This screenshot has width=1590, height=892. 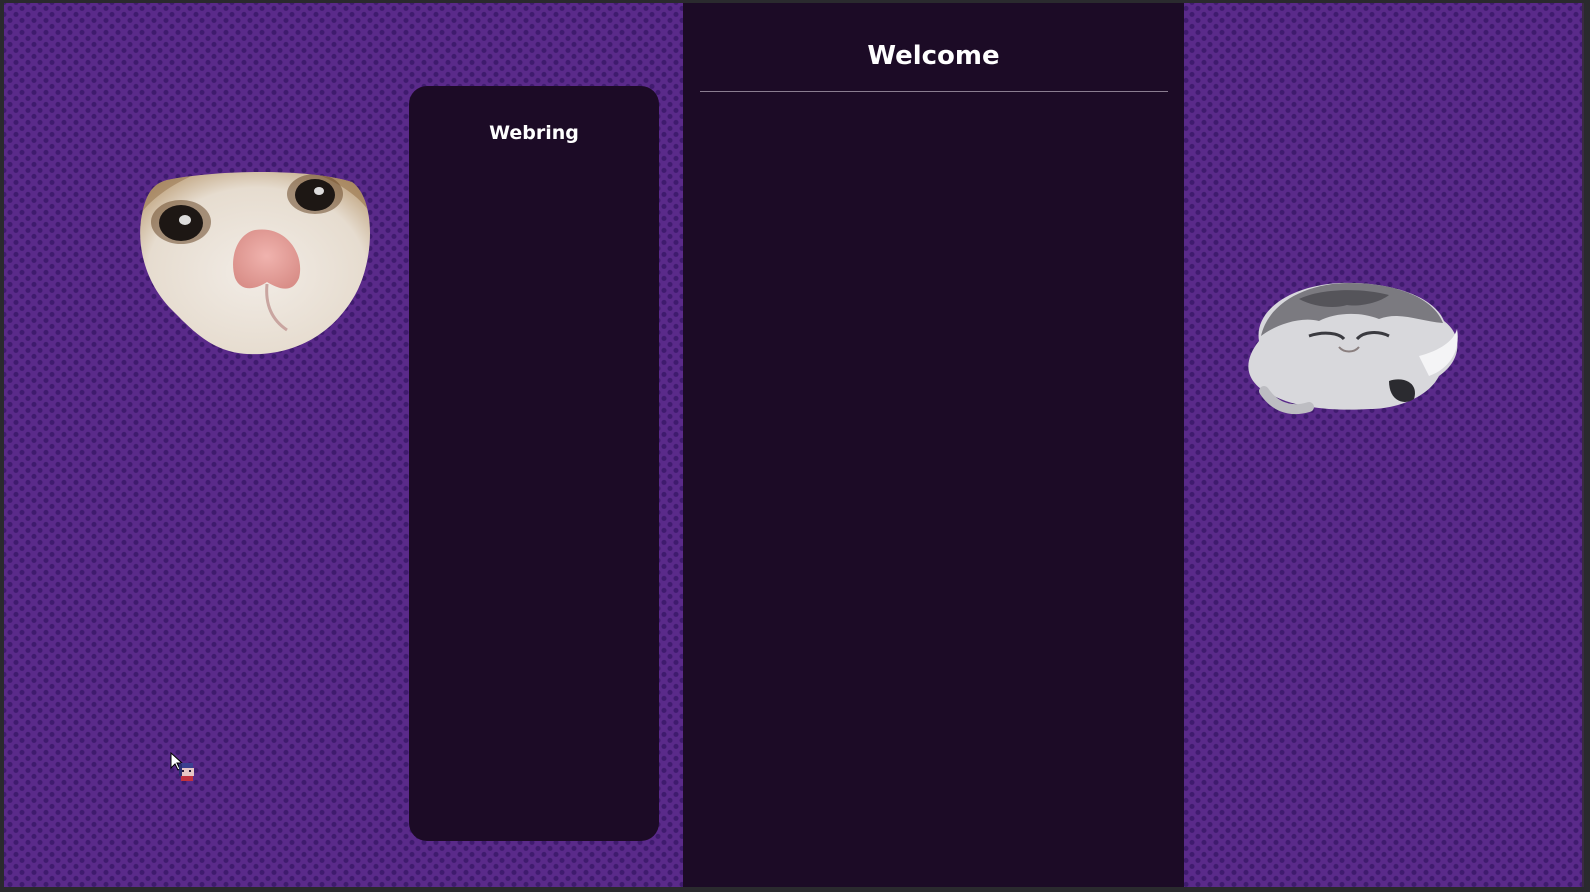 What do you see at coordinates (182, 766) in the screenshot?
I see `pixel-cursor-icon` at bounding box center [182, 766].